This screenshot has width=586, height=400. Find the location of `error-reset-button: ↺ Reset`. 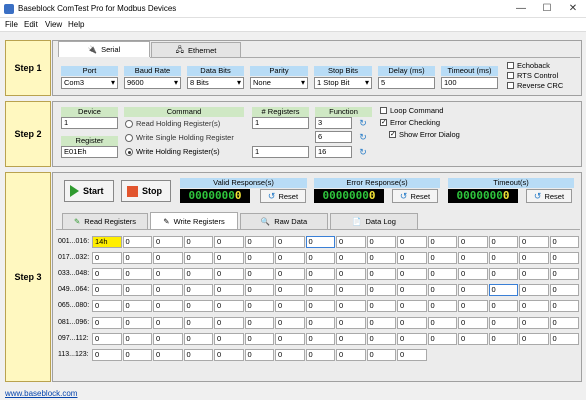

error-reset-button: ↺ Reset is located at coordinates (415, 196).